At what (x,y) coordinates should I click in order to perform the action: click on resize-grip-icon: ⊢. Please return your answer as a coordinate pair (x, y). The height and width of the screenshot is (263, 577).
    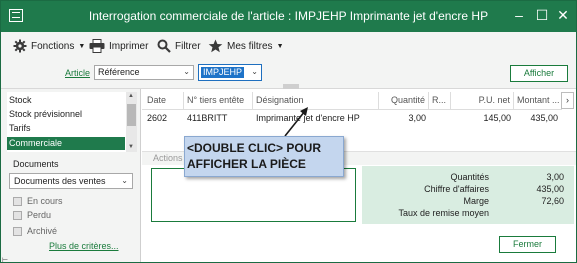
    Looking at the image, I should click on (5, 259).